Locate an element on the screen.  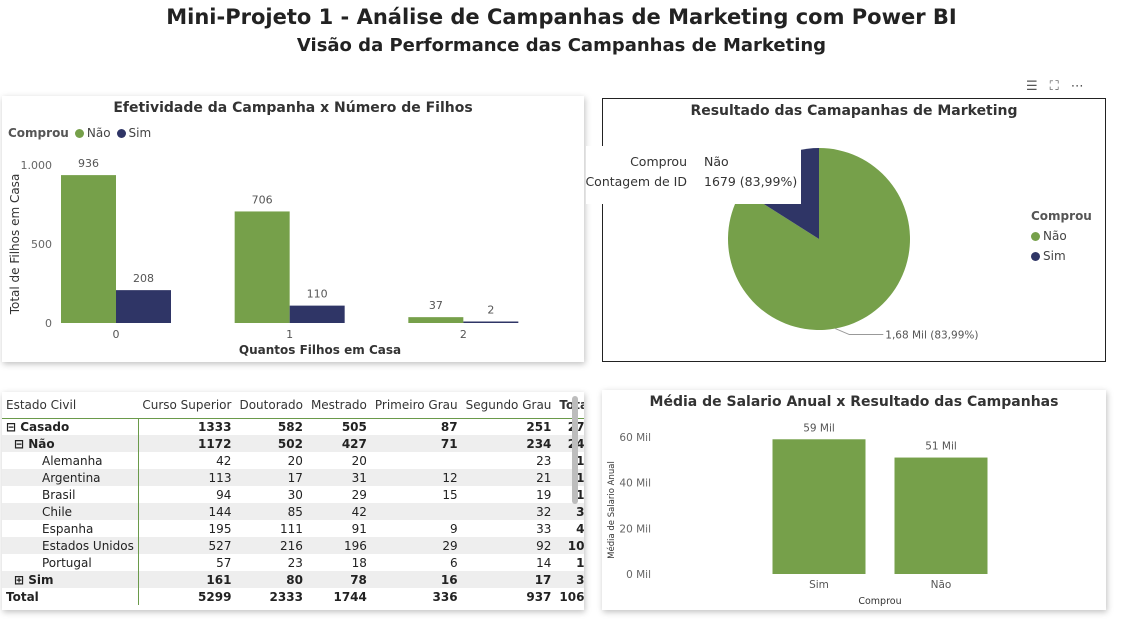
tooltip-value-comprou: Não is located at coordinates (716, 161).